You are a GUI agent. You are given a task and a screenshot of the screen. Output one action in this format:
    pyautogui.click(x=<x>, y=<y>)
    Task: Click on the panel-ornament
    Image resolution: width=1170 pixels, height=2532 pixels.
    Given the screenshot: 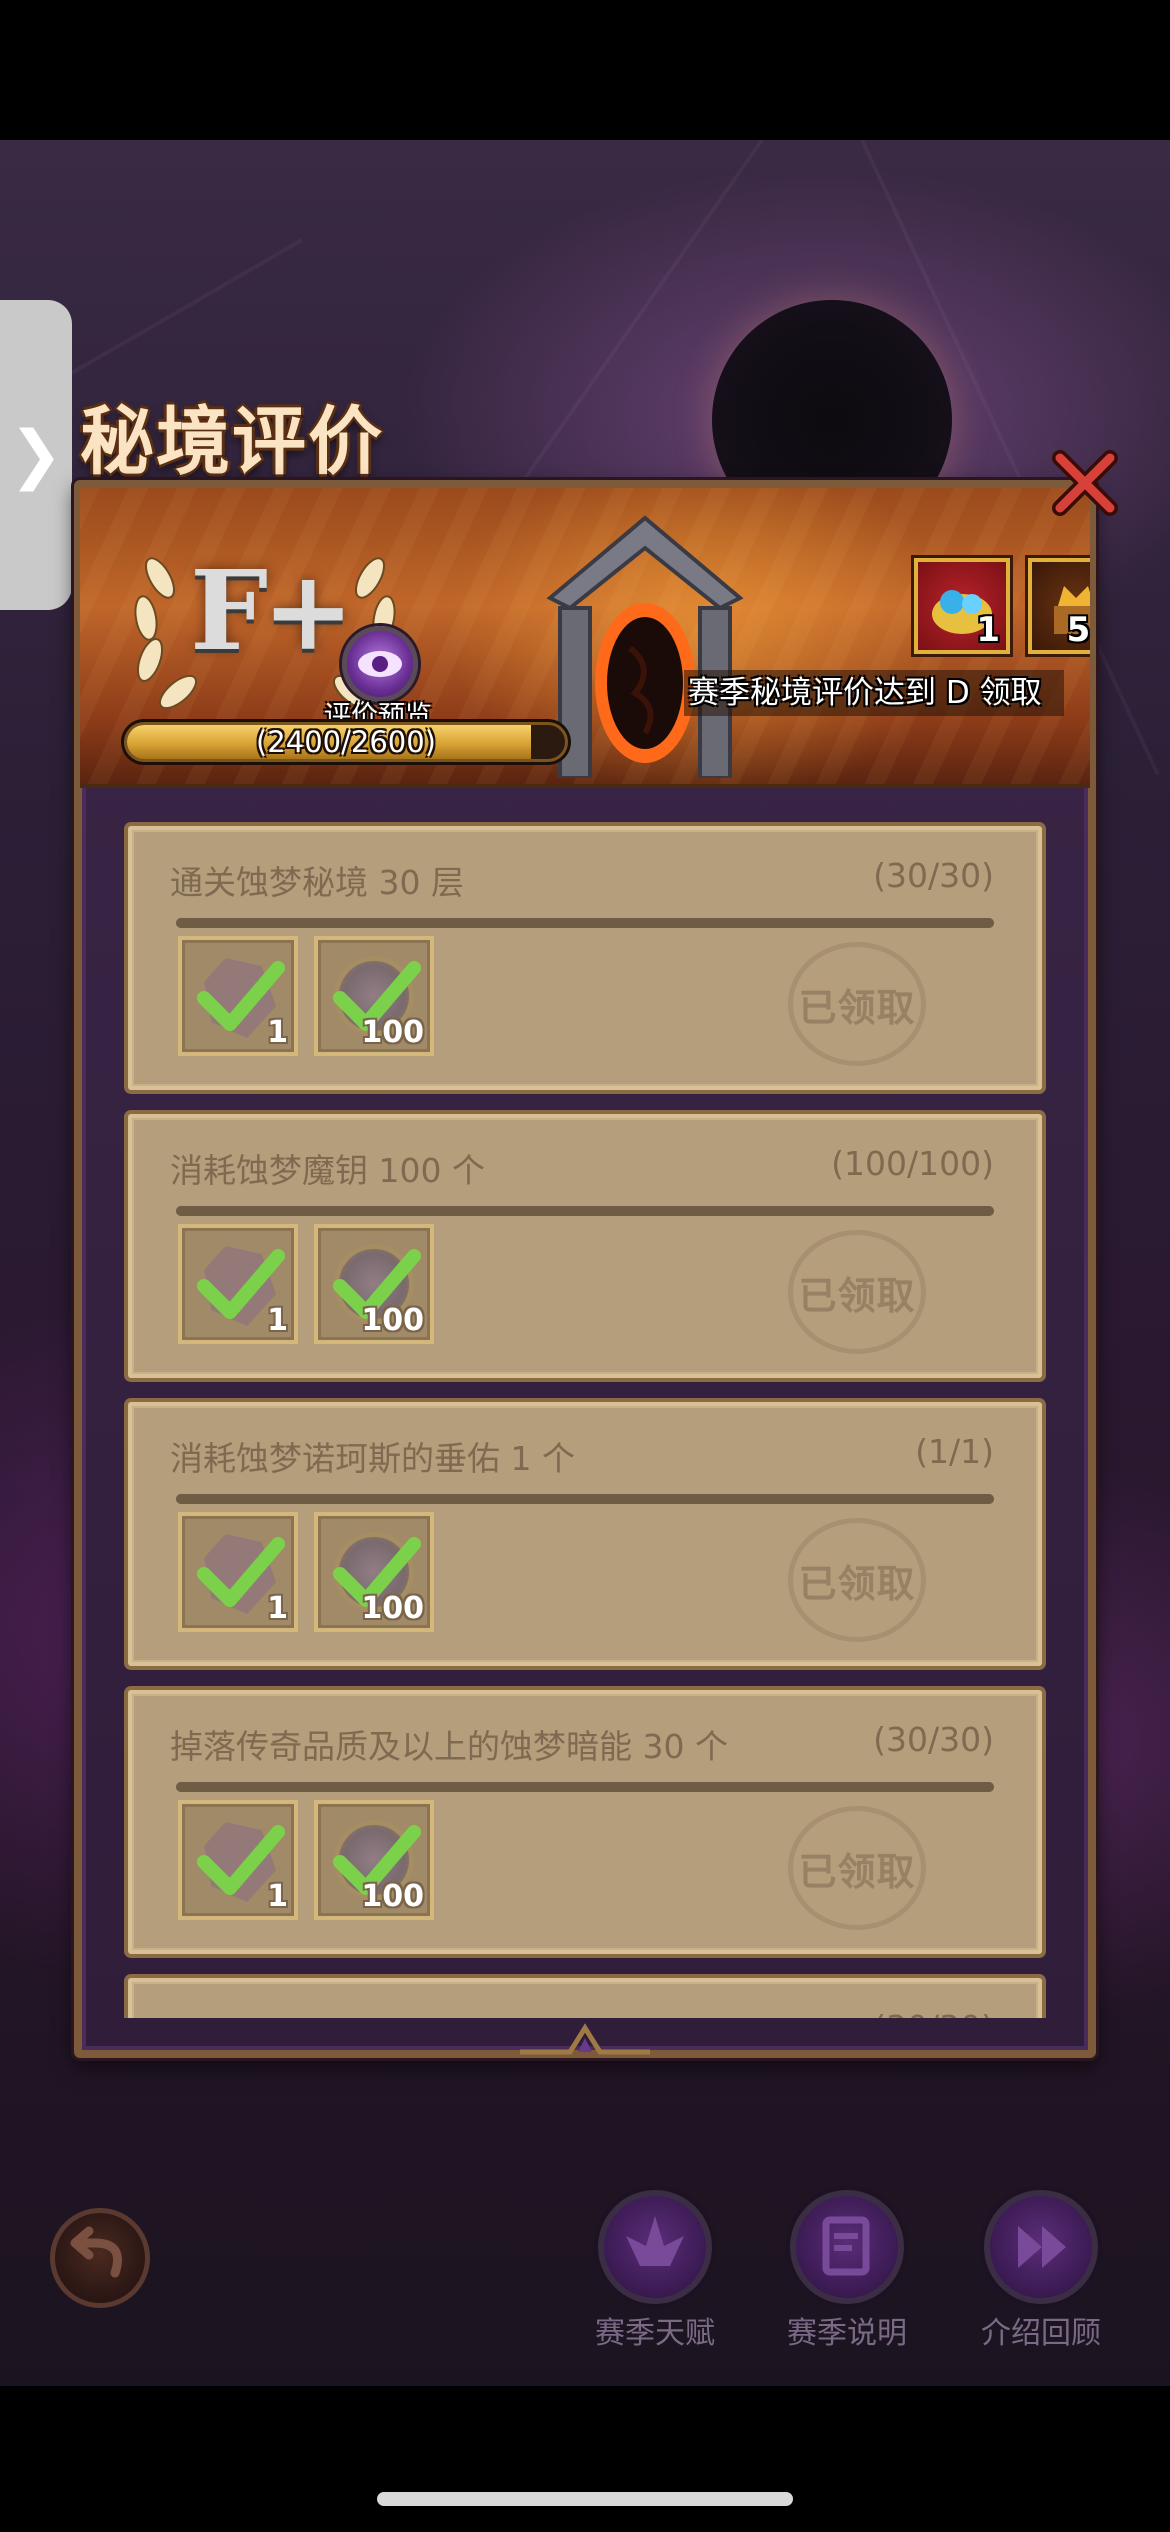 What is the action you would take?
    pyautogui.click(x=585, y=2039)
    